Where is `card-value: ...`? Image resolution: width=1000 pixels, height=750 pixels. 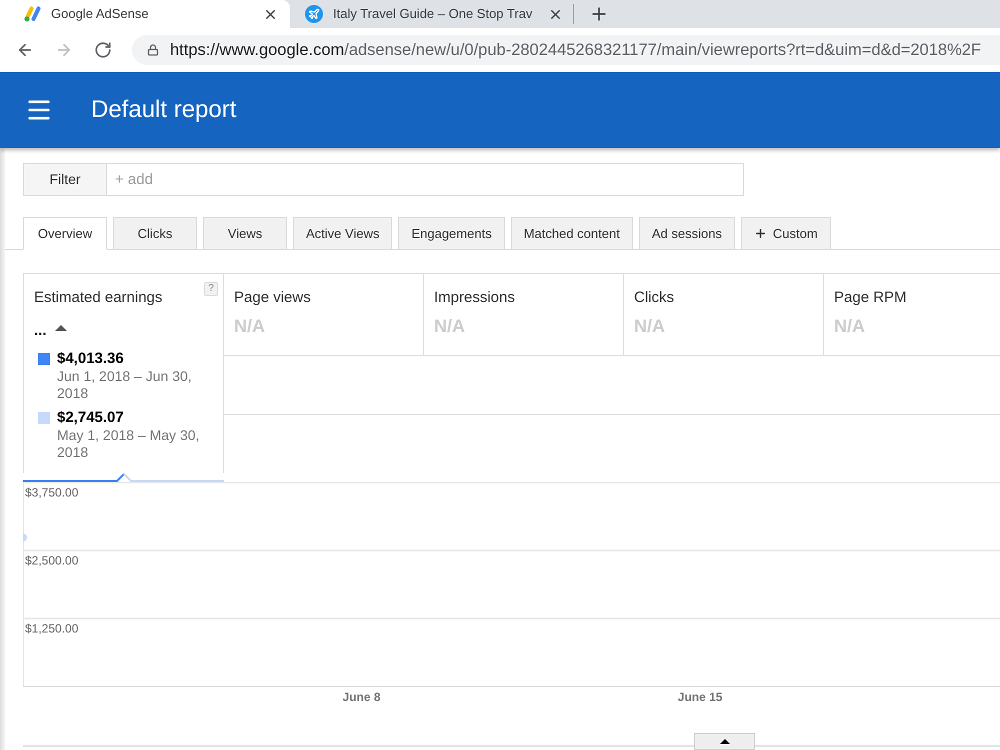
card-value: ... is located at coordinates (40, 331).